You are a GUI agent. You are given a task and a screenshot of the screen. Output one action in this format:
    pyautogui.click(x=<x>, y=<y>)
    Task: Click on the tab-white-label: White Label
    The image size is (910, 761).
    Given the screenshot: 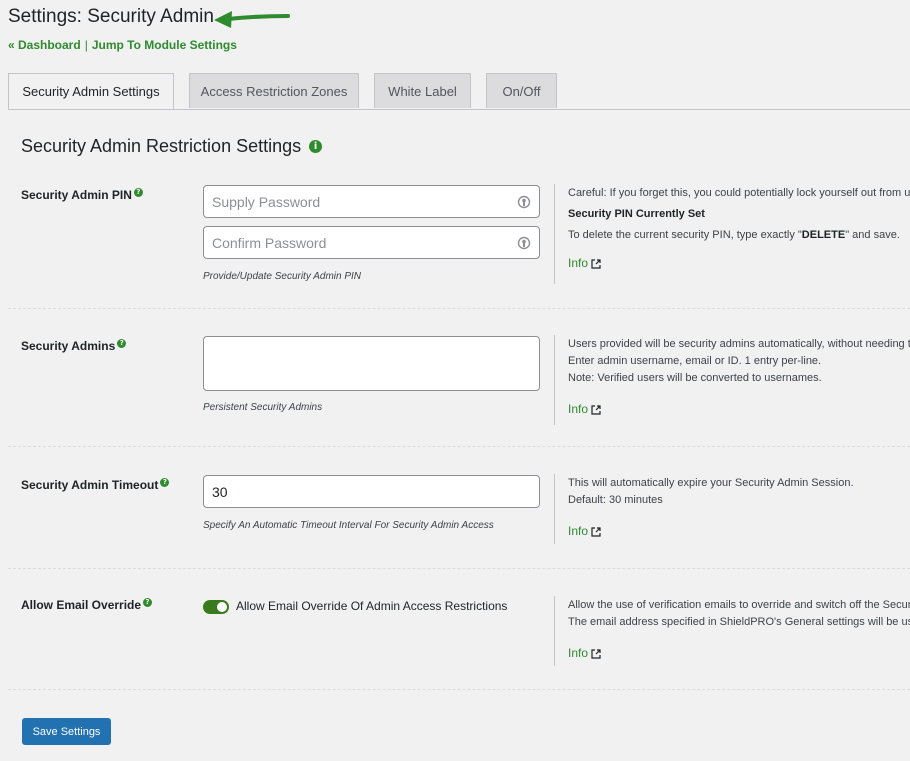 What is the action you would take?
    pyautogui.click(x=422, y=90)
    